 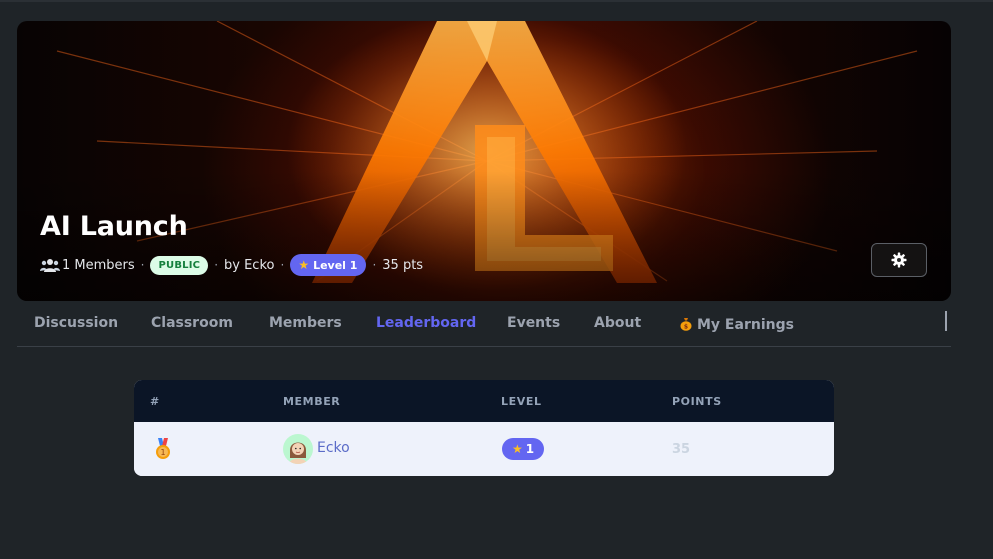 What do you see at coordinates (179, 265) in the screenshot?
I see `public-badge: PUBLIC` at bounding box center [179, 265].